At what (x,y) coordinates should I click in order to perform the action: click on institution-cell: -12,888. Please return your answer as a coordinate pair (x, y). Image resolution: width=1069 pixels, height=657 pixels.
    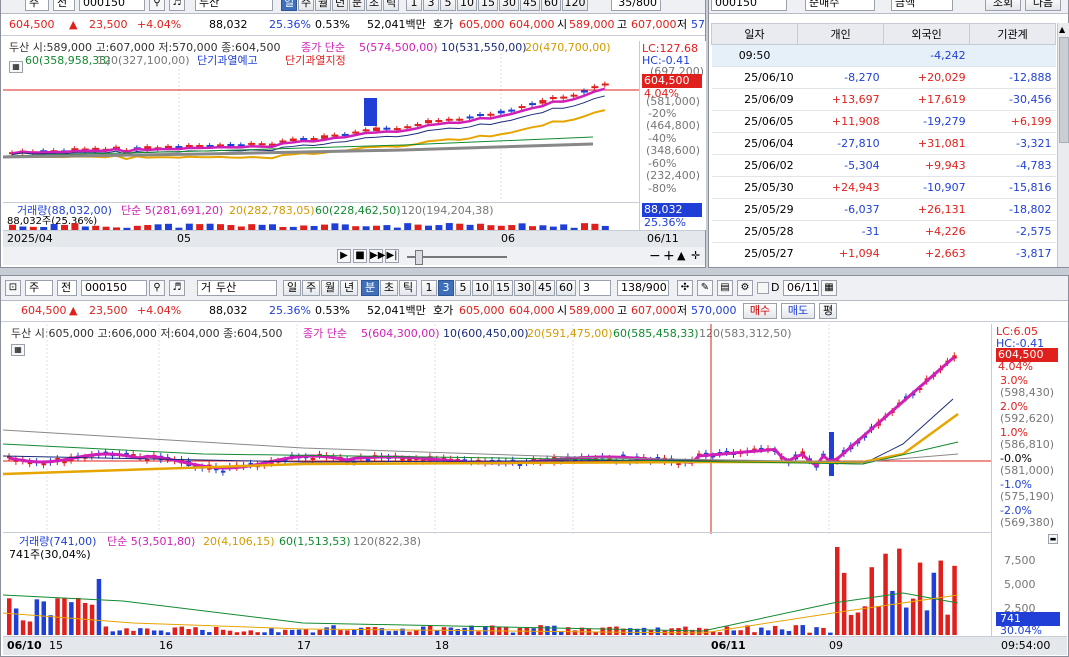
    Looking at the image, I should click on (1012, 77).